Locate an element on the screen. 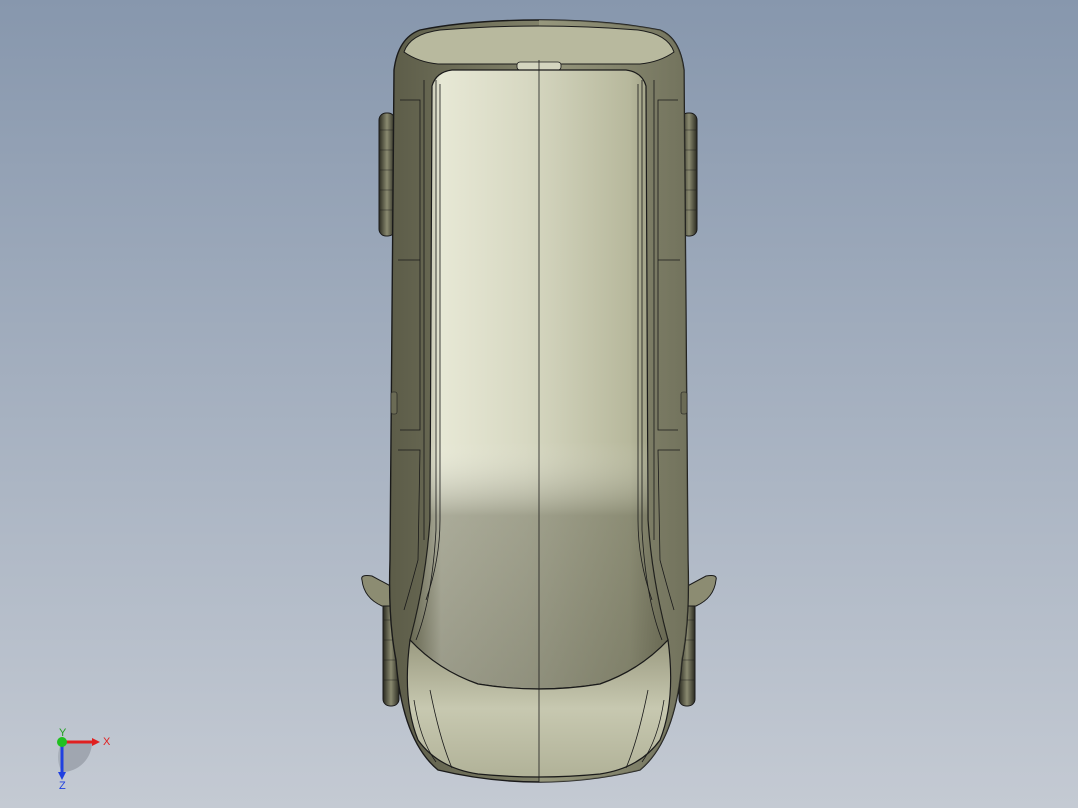 Image resolution: width=1078 pixels, height=808 pixels. coordinate-triad: X Y Z is located at coordinates (84, 760).